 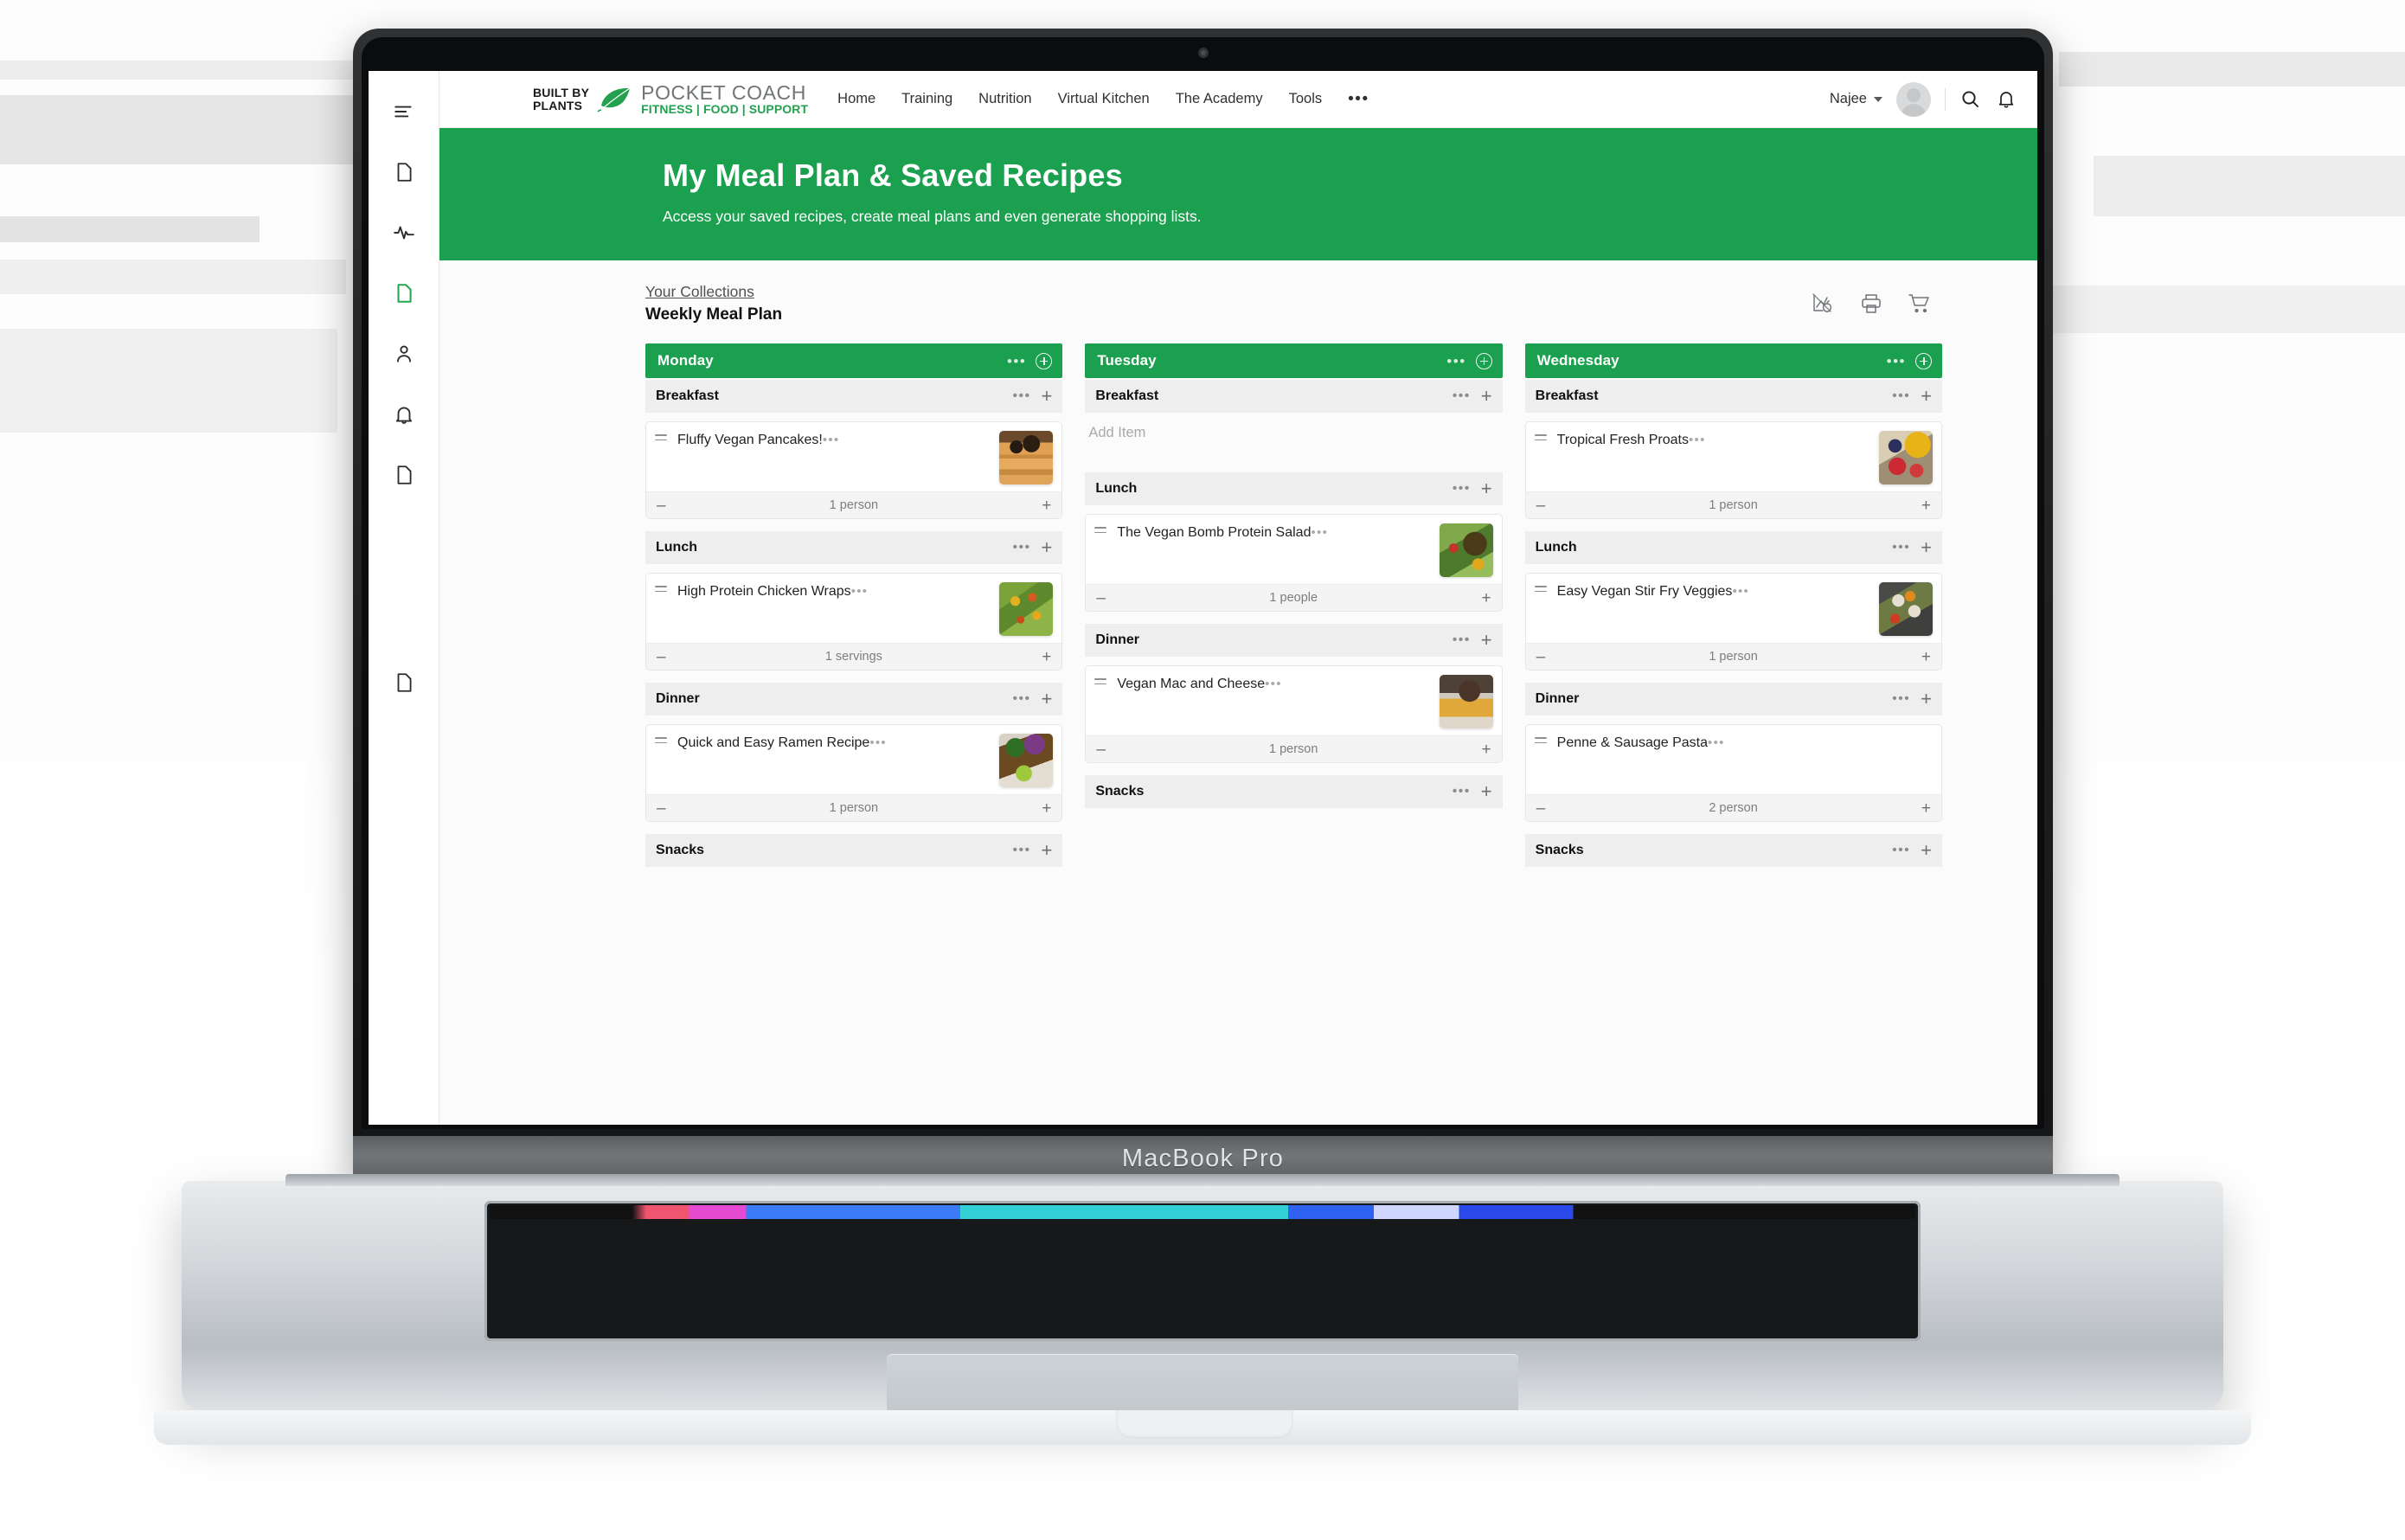 What do you see at coordinates (1104, 99) in the screenshot?
I see `nav-item-virtual-kitchen: Virtual Kitchen` at bounding box center [1104, 99].